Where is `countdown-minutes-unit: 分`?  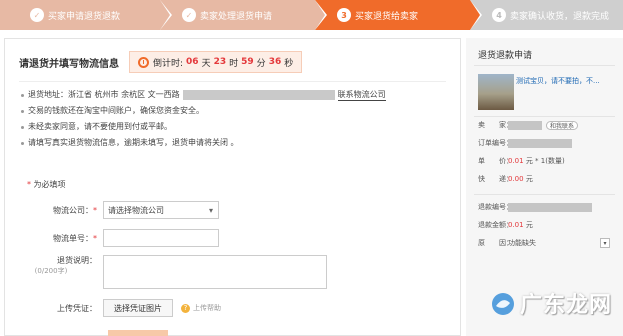 countdown-minutes-unit: 分 is located at coordinates (261, 63).